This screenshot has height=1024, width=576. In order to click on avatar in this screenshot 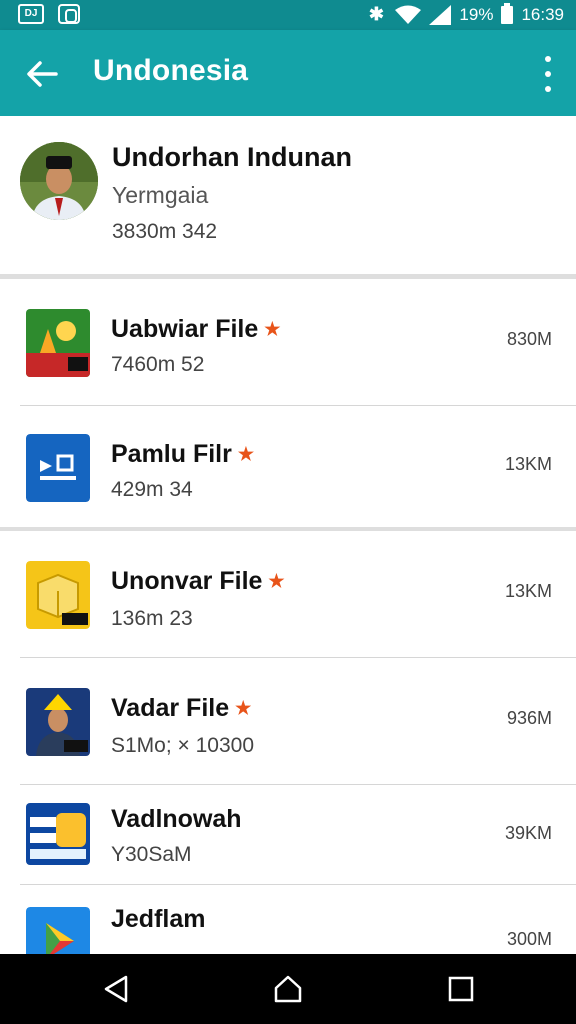, I will do `click(59, 181)`.